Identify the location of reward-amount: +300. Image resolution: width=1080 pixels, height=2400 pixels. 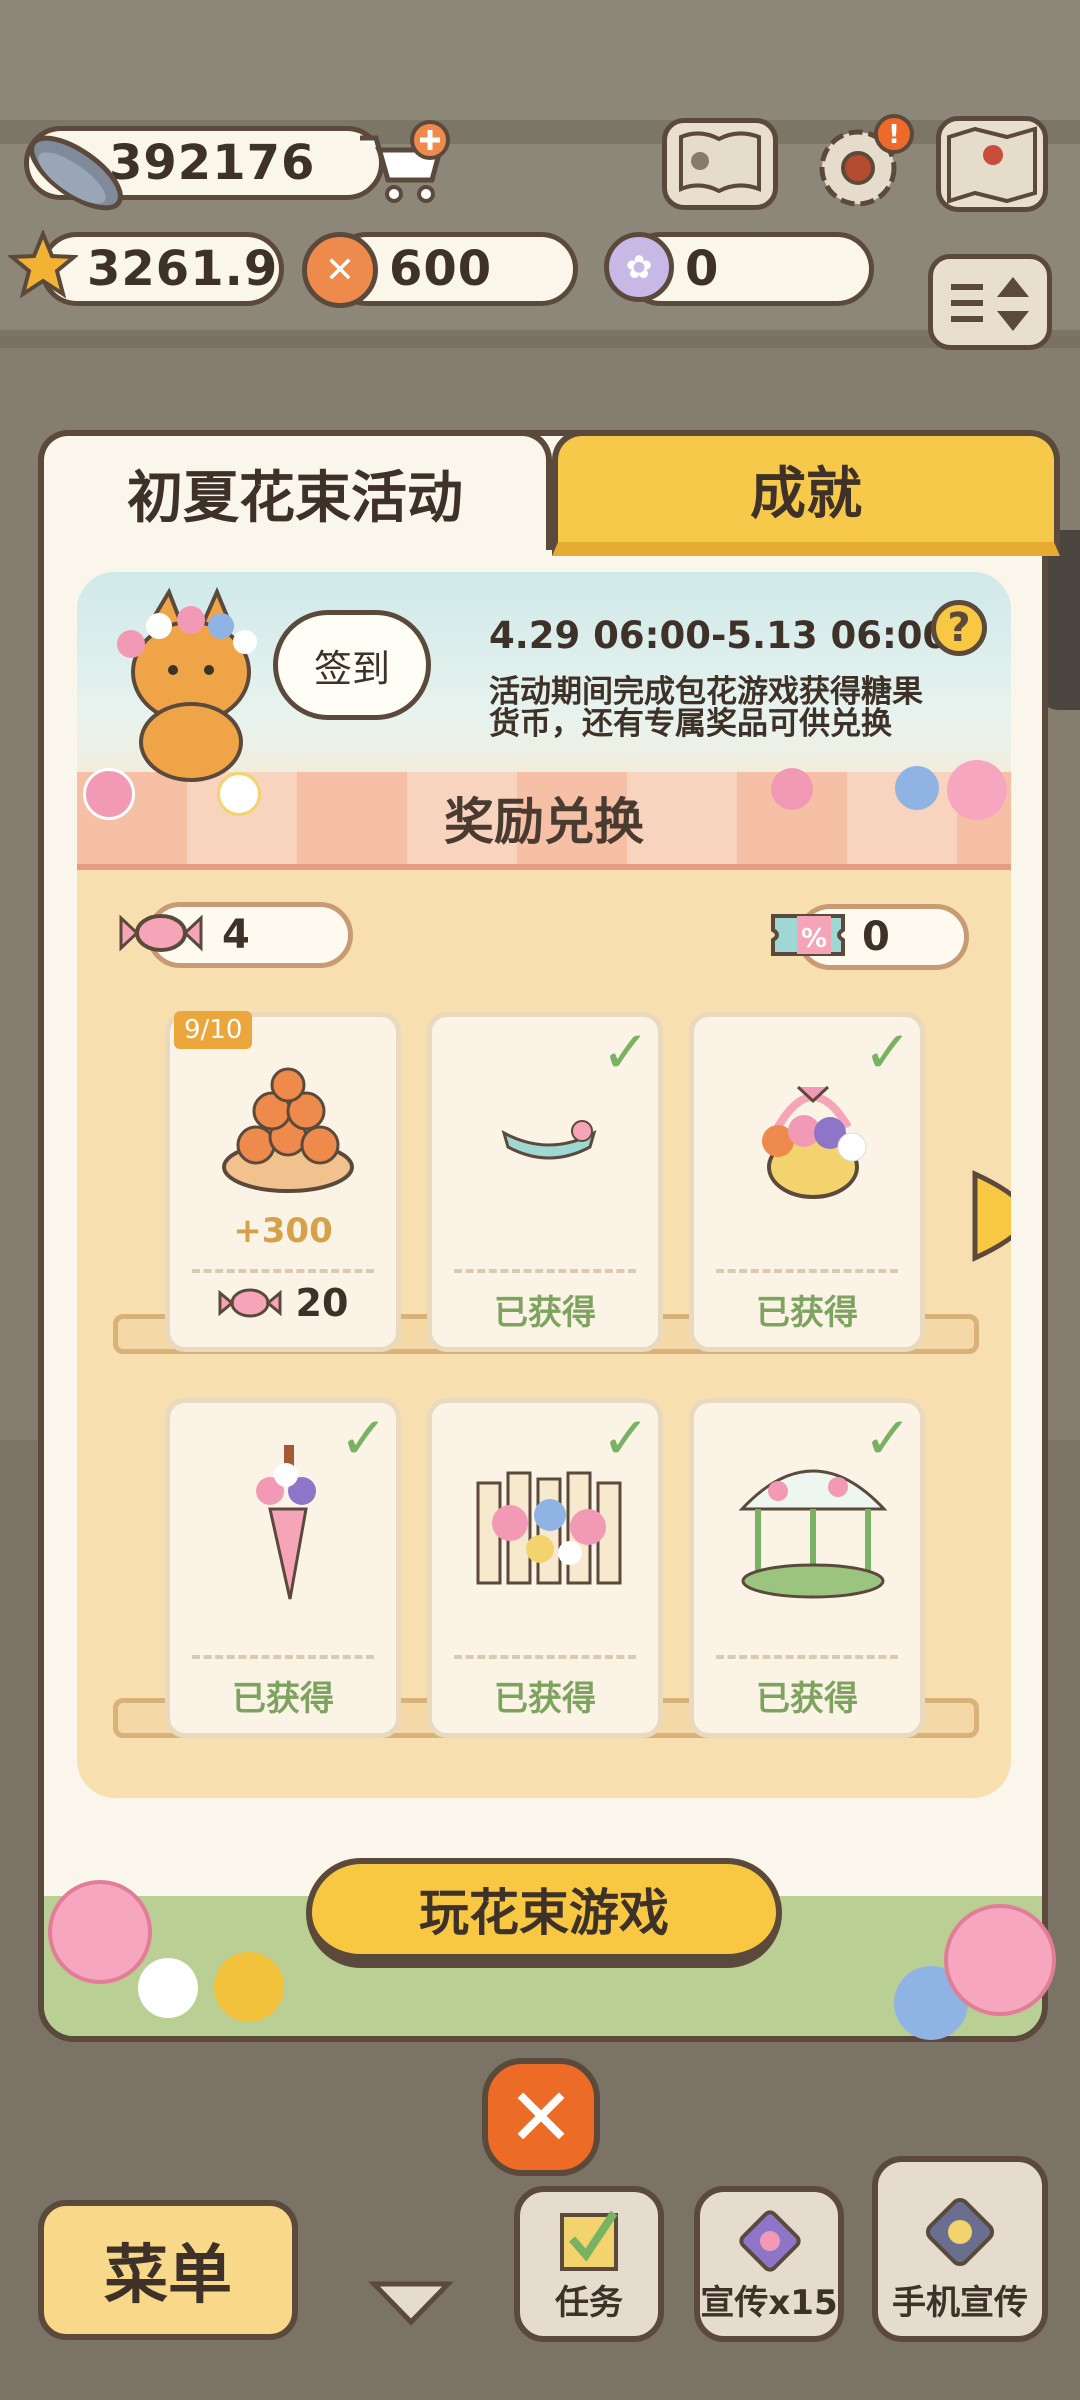
(283, 1231).